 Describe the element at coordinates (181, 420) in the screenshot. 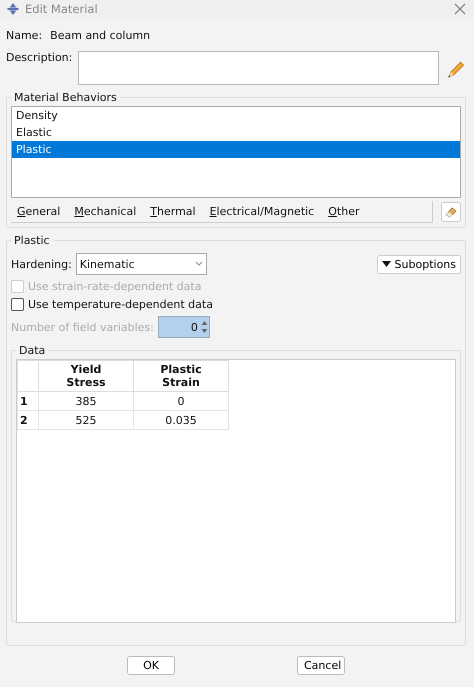

I see `table-cell: 0.035` at that location.